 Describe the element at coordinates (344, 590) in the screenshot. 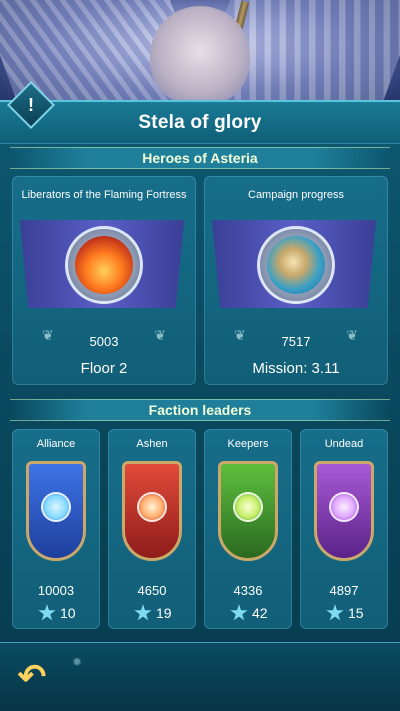

I see `faction-value: 4897` at that location.